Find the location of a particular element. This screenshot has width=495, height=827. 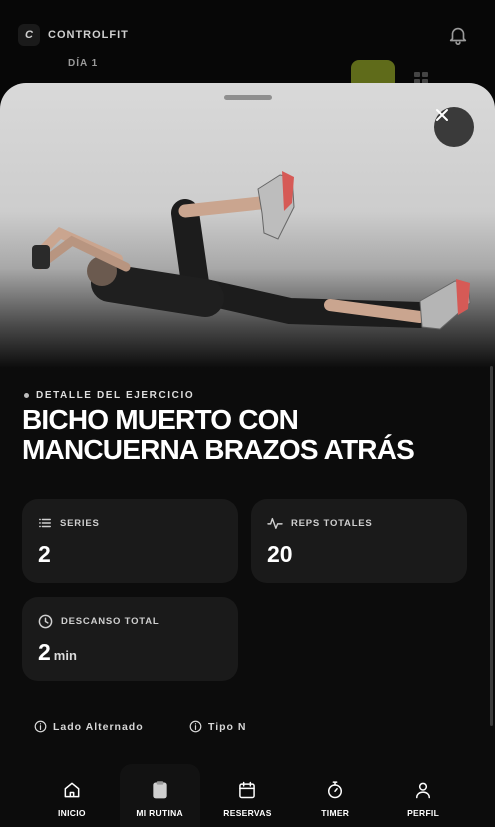

reps-label: REPS TOTALES is located at coordinates (332, 523).